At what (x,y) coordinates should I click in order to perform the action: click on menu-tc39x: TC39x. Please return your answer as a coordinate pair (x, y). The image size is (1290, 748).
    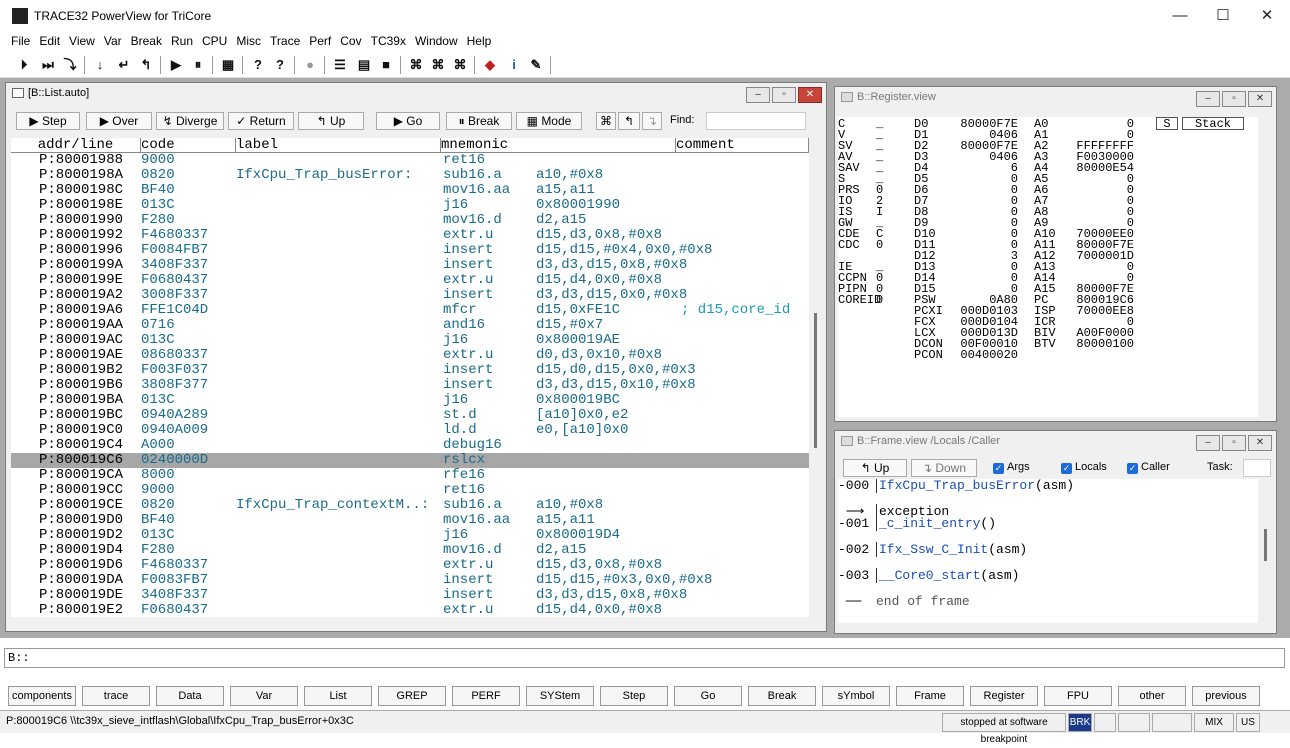
    Looking at the image, I should click on (388, 40).